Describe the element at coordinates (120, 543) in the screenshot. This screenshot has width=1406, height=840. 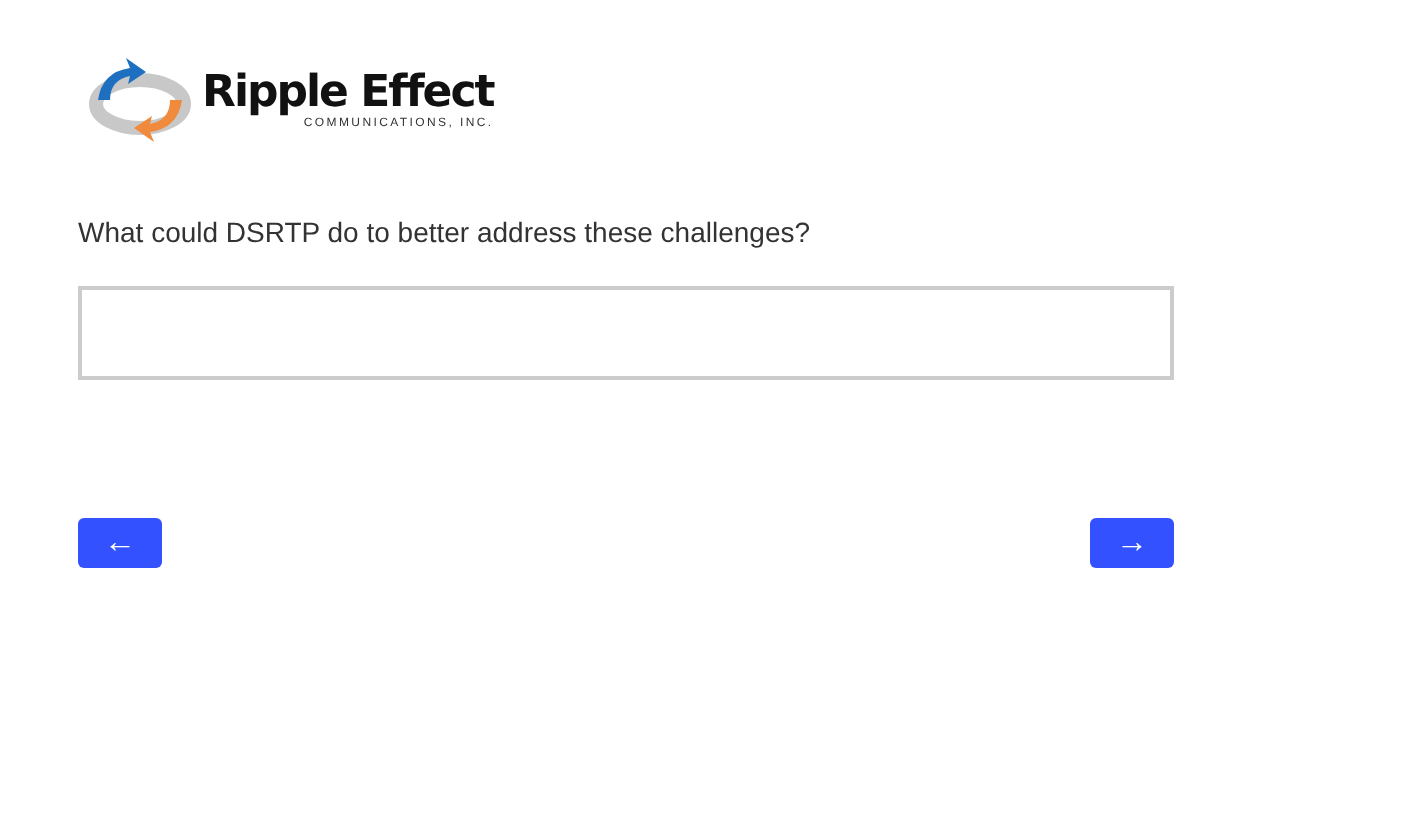
I see `back-button: ←` at that location.